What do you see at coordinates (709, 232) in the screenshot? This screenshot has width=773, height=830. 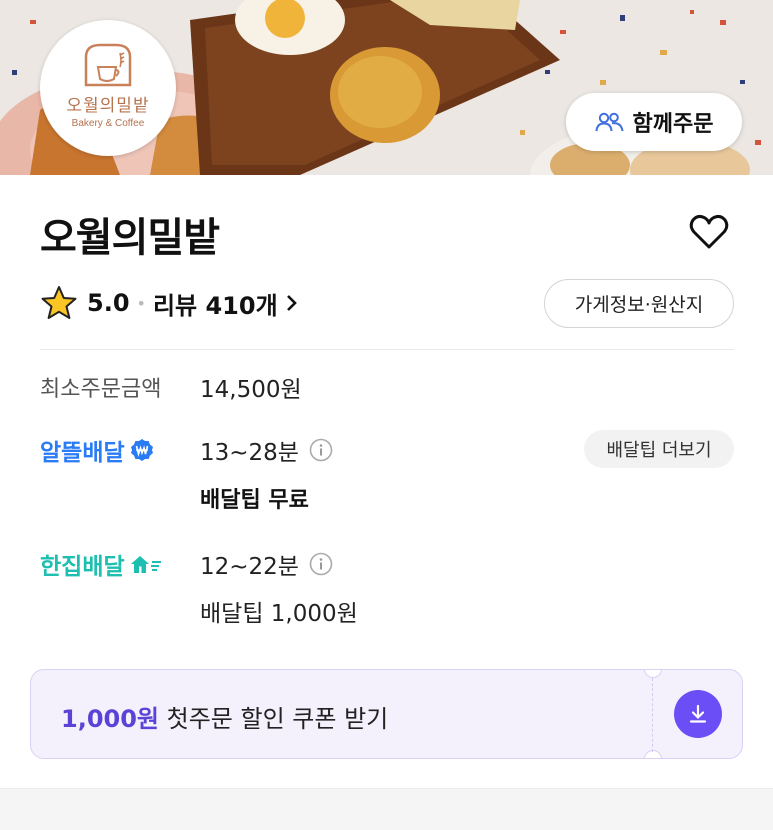 I see `heart-icon` at bounding box center [709, 232].